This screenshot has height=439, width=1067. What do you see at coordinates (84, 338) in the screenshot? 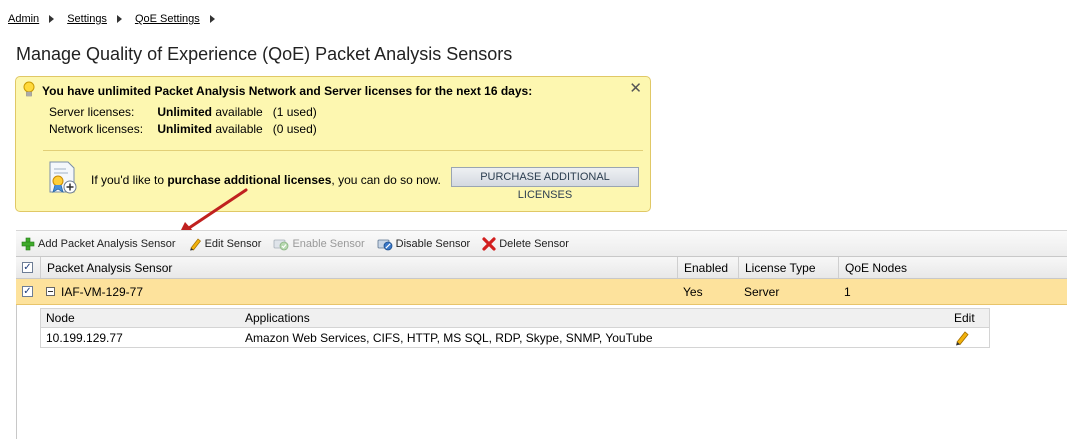
I see `node-address: 10.199.129.77` at bounding box center [84, 338].